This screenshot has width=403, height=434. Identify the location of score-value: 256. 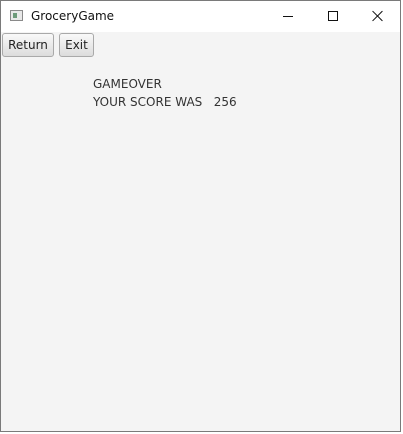
(225, 102).